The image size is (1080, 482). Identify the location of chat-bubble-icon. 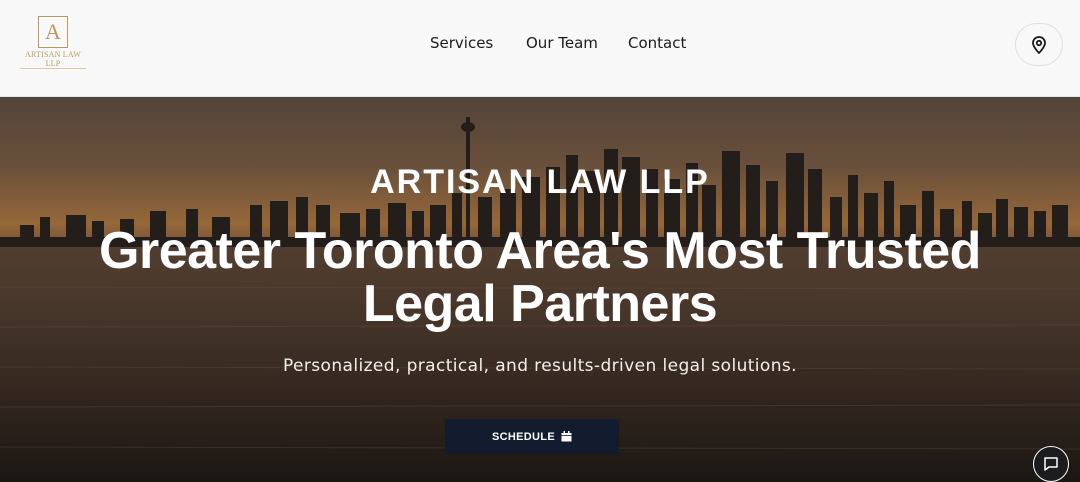
(1051, 464).